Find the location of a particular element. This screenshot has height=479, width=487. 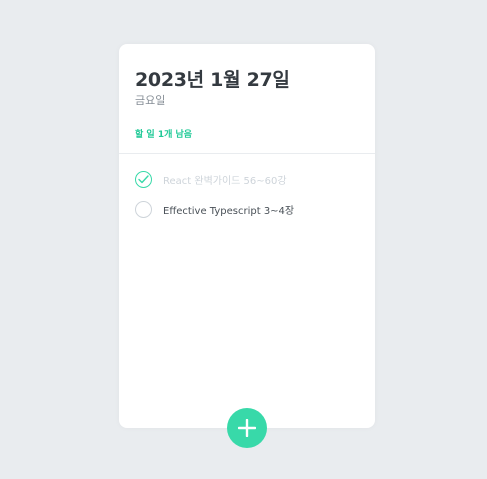

todo-header: 2023년 1월 27일 금요일 할 일 1개 남음 is located at coordinates (247, 99).